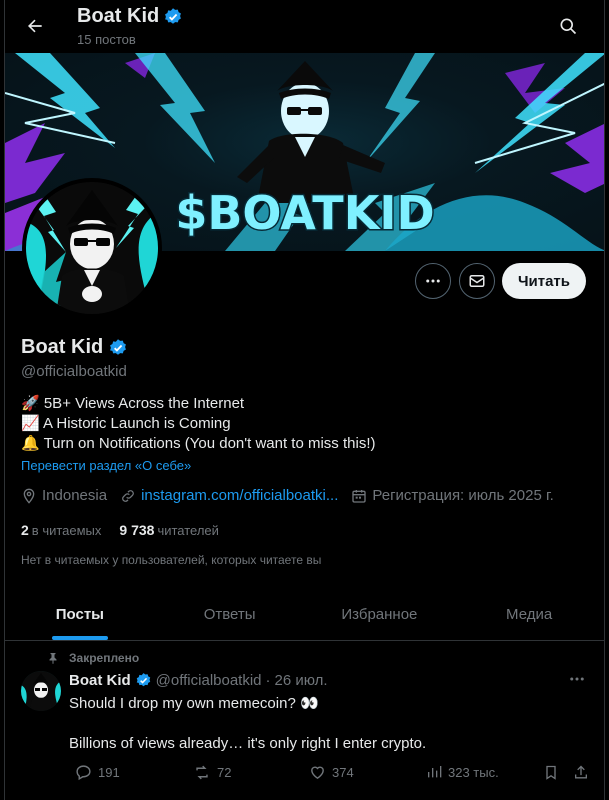 The image size is (609, 800). I want to click on follow-counts: 2в читаемых 9 738 читателей, so click(120, 530).